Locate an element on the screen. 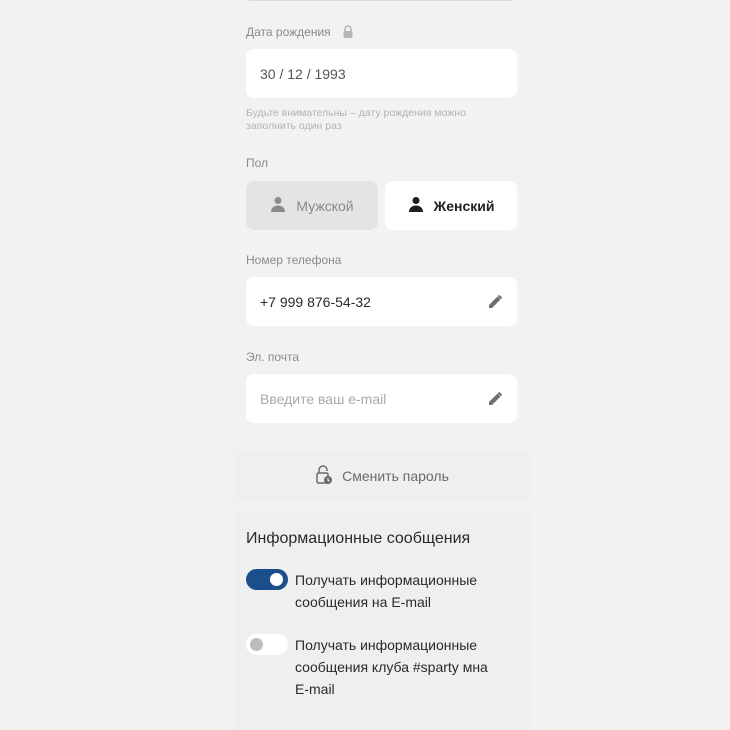  gender-female-button: Женский is located at coordinates (451, 205).